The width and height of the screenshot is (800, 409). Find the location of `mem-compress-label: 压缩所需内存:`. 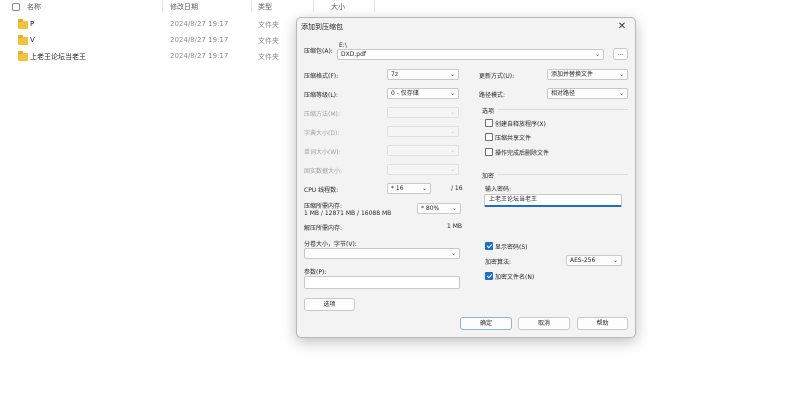

mem-compress-label: 压缩所需内存: is located at coordinates (323, 206).